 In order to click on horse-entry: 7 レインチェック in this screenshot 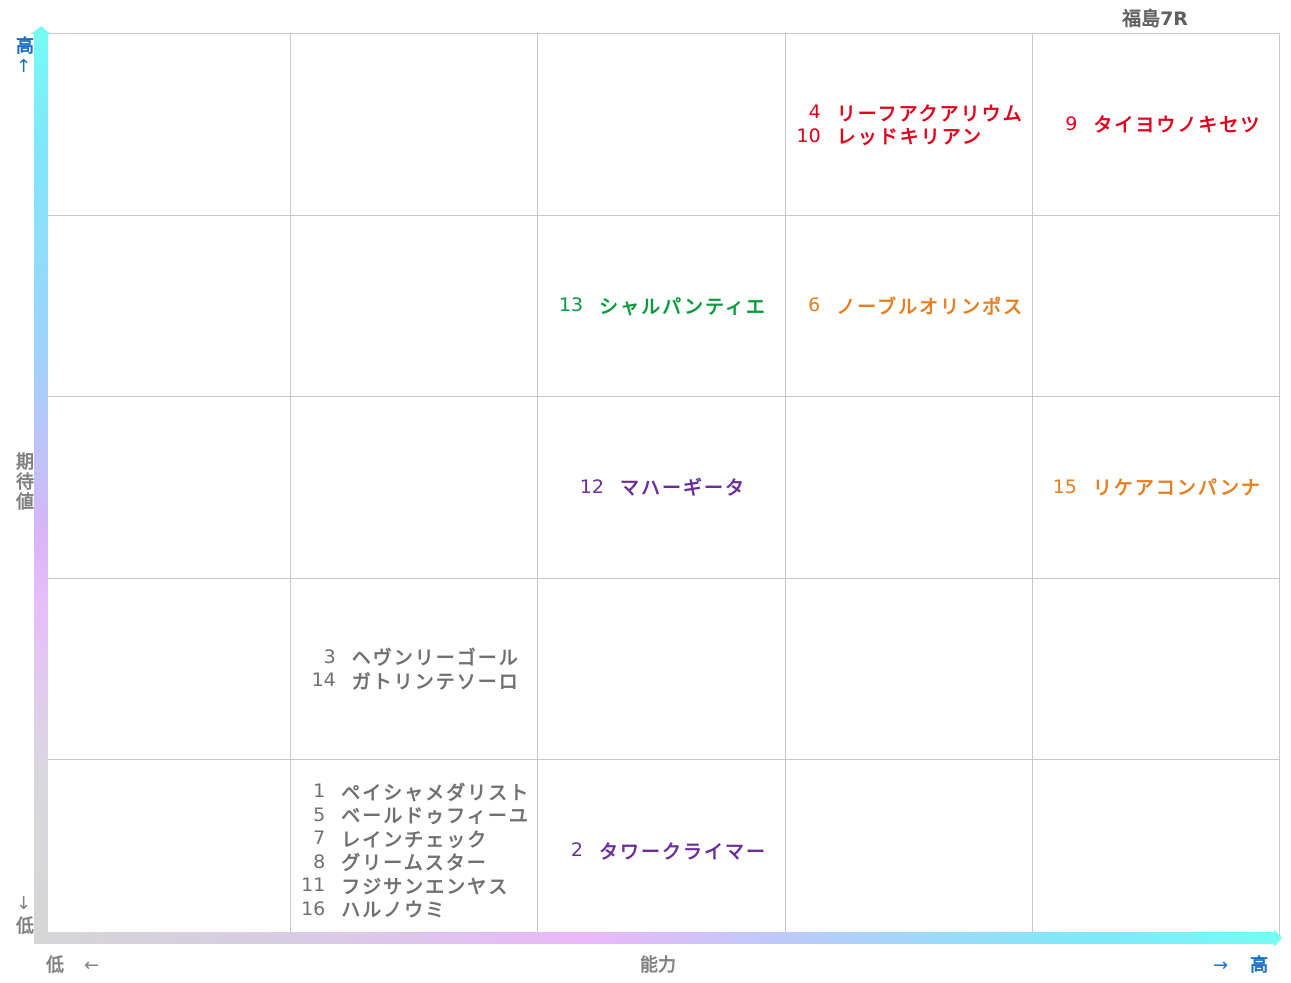, I will do `click(414, 839)`.